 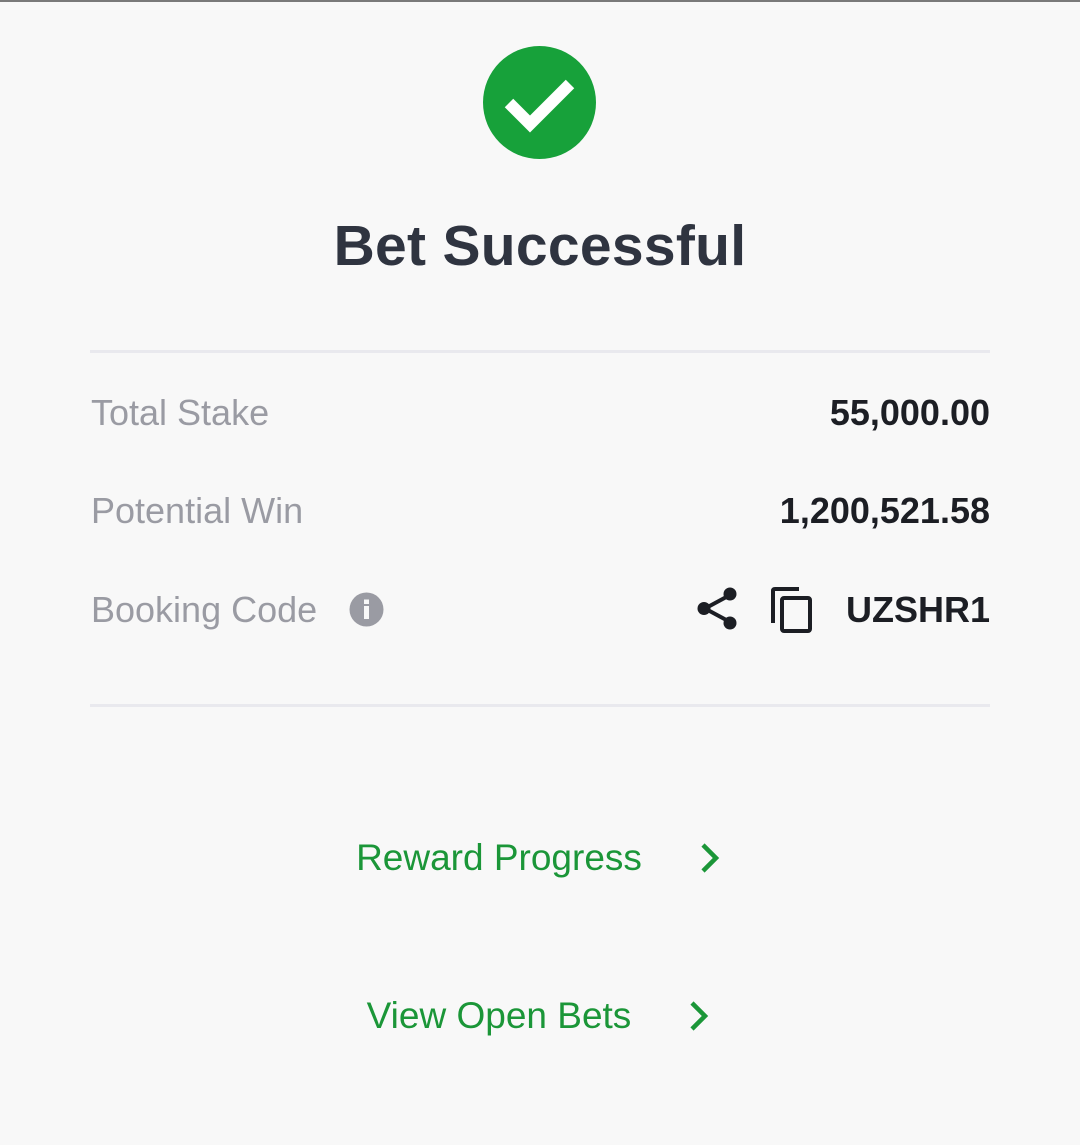 What do you see at coordinates (499, 1015) in the screenshot?
I see `view-open-bets-label: View Open Bets` at bounding box center [499, 1015].